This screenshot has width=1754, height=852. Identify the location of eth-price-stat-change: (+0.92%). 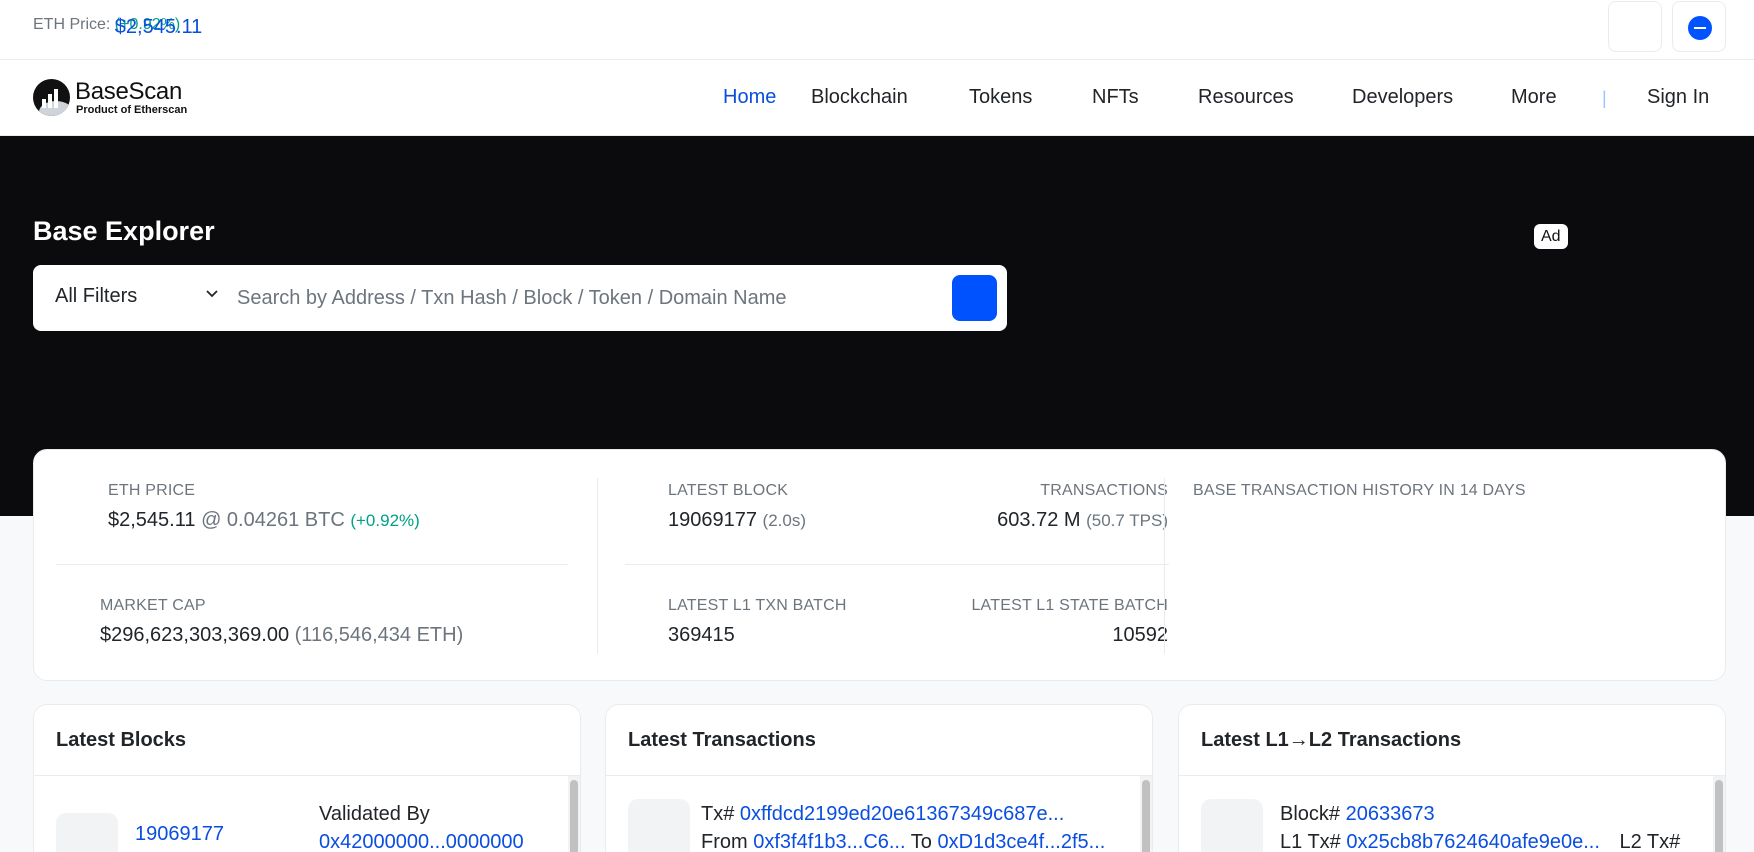
(385, 520).